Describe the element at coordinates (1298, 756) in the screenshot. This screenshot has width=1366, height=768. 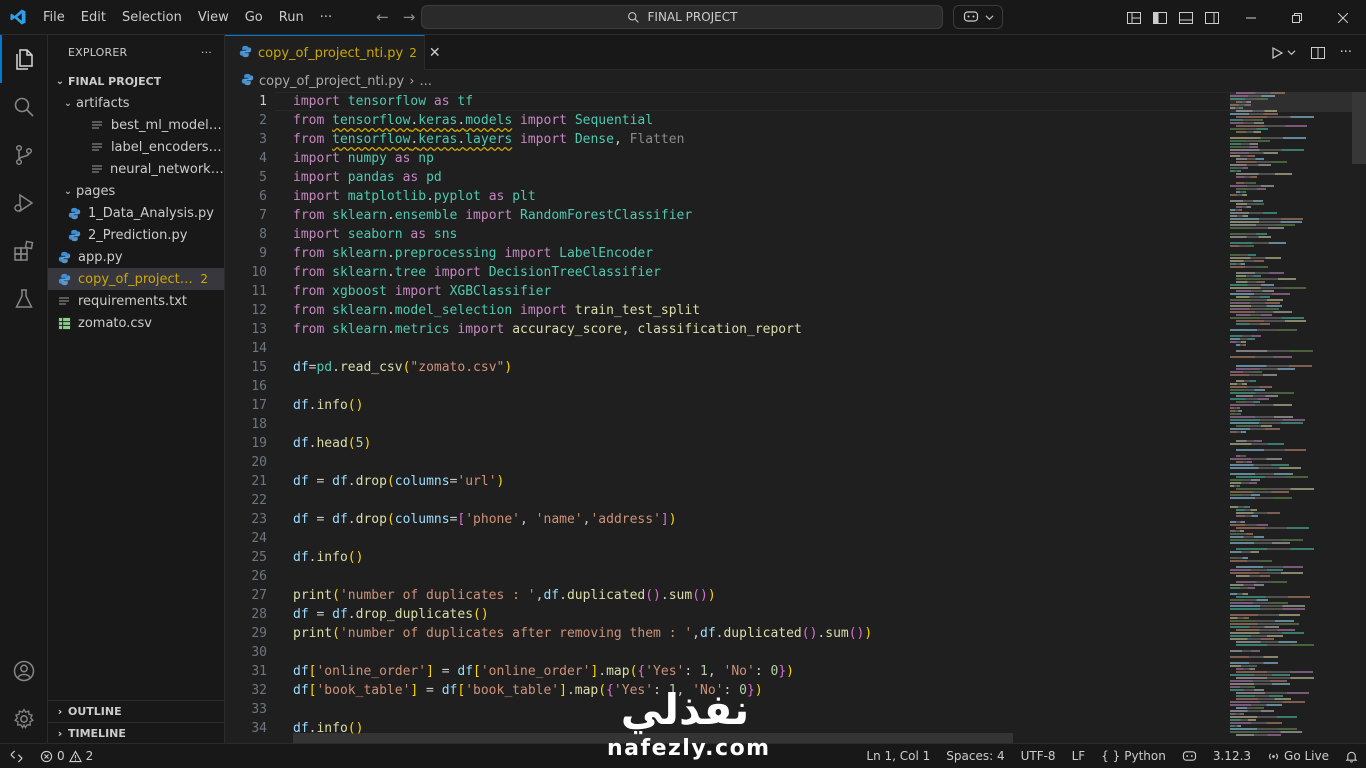
I see `go-live-button: Go Live` at that location.